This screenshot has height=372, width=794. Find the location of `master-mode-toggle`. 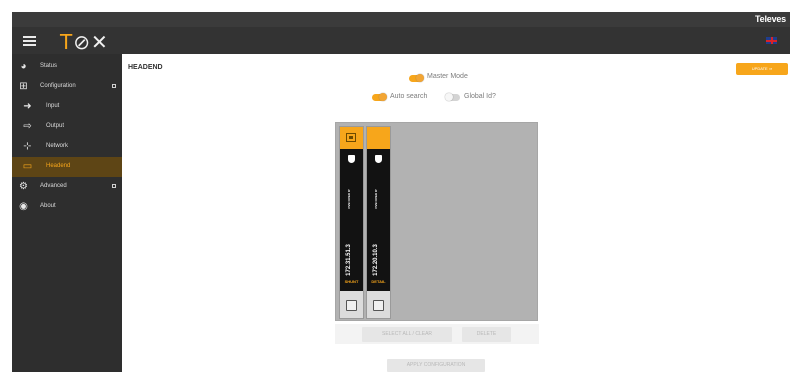

master-mode-toggle is located at coordinates (416, 78).